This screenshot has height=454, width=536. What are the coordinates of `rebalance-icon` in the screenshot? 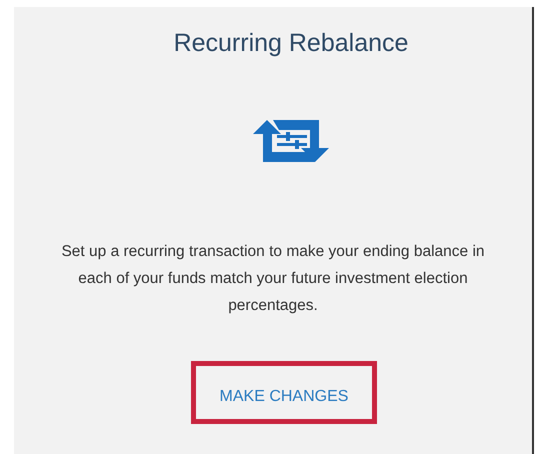 It's located at (291, 141).